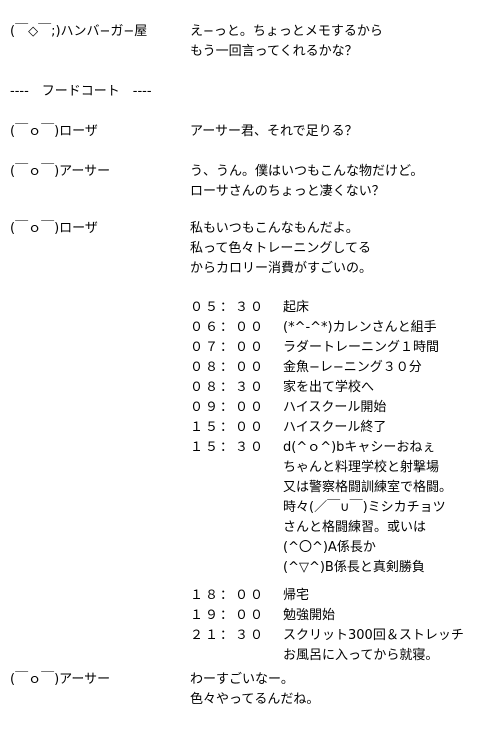  I want to click on schedule-activity: ハイスクール開始, so click(335, 407).